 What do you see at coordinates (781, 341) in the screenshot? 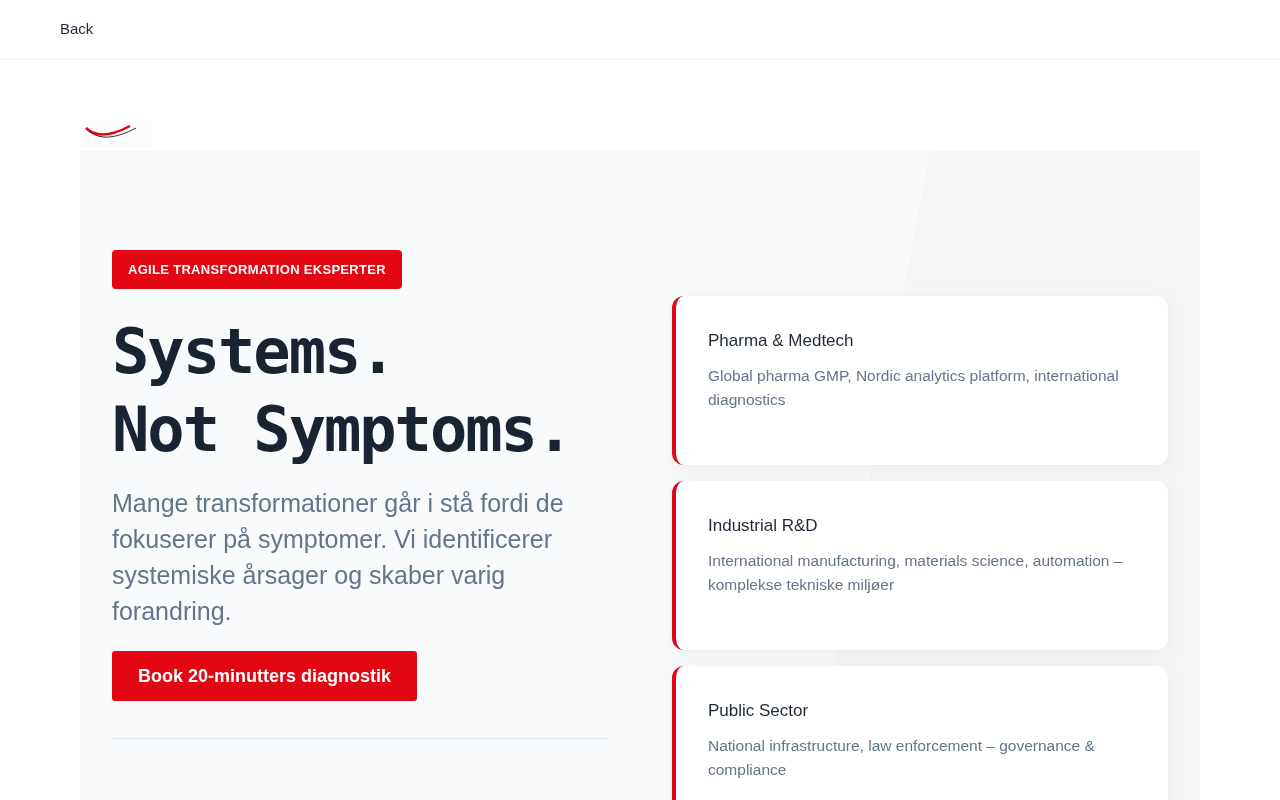
I see `sector-title: Pharma & Medtech` at bounding box center [781, 341].